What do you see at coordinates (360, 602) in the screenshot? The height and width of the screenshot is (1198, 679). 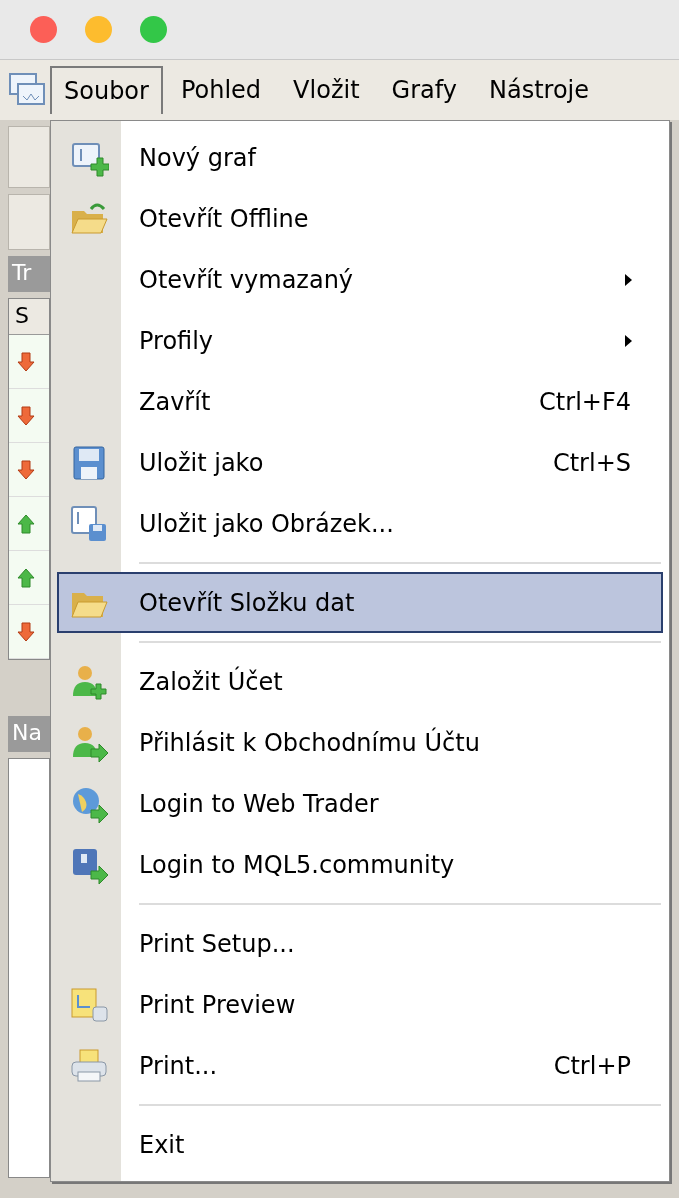 I see `menu-item: Otevřít Složku dat` at bounding box center [360, 602].